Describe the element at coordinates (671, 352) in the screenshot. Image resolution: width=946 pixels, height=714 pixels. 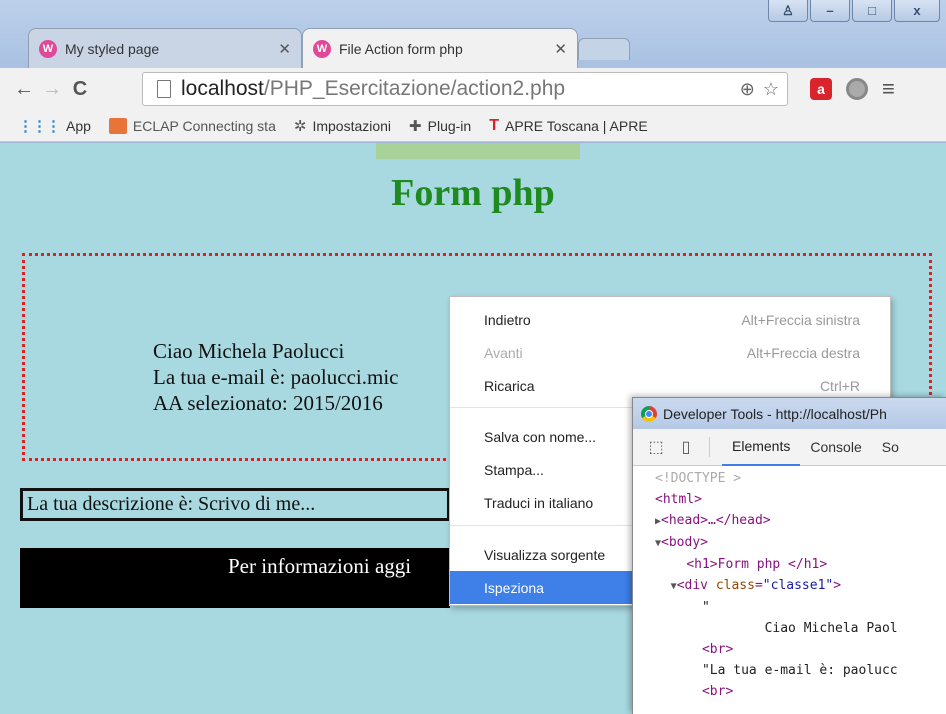
I see `menu-item-avanti: Avanti Alt+Freccia destra` at that location.